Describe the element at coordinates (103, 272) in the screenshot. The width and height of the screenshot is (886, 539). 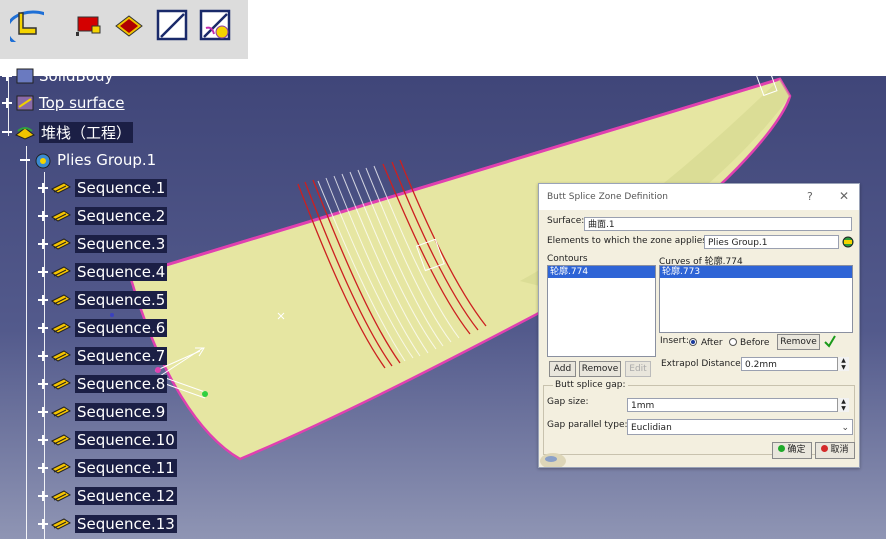
I see `tree-item-sequence: Sequence.4` at that location.